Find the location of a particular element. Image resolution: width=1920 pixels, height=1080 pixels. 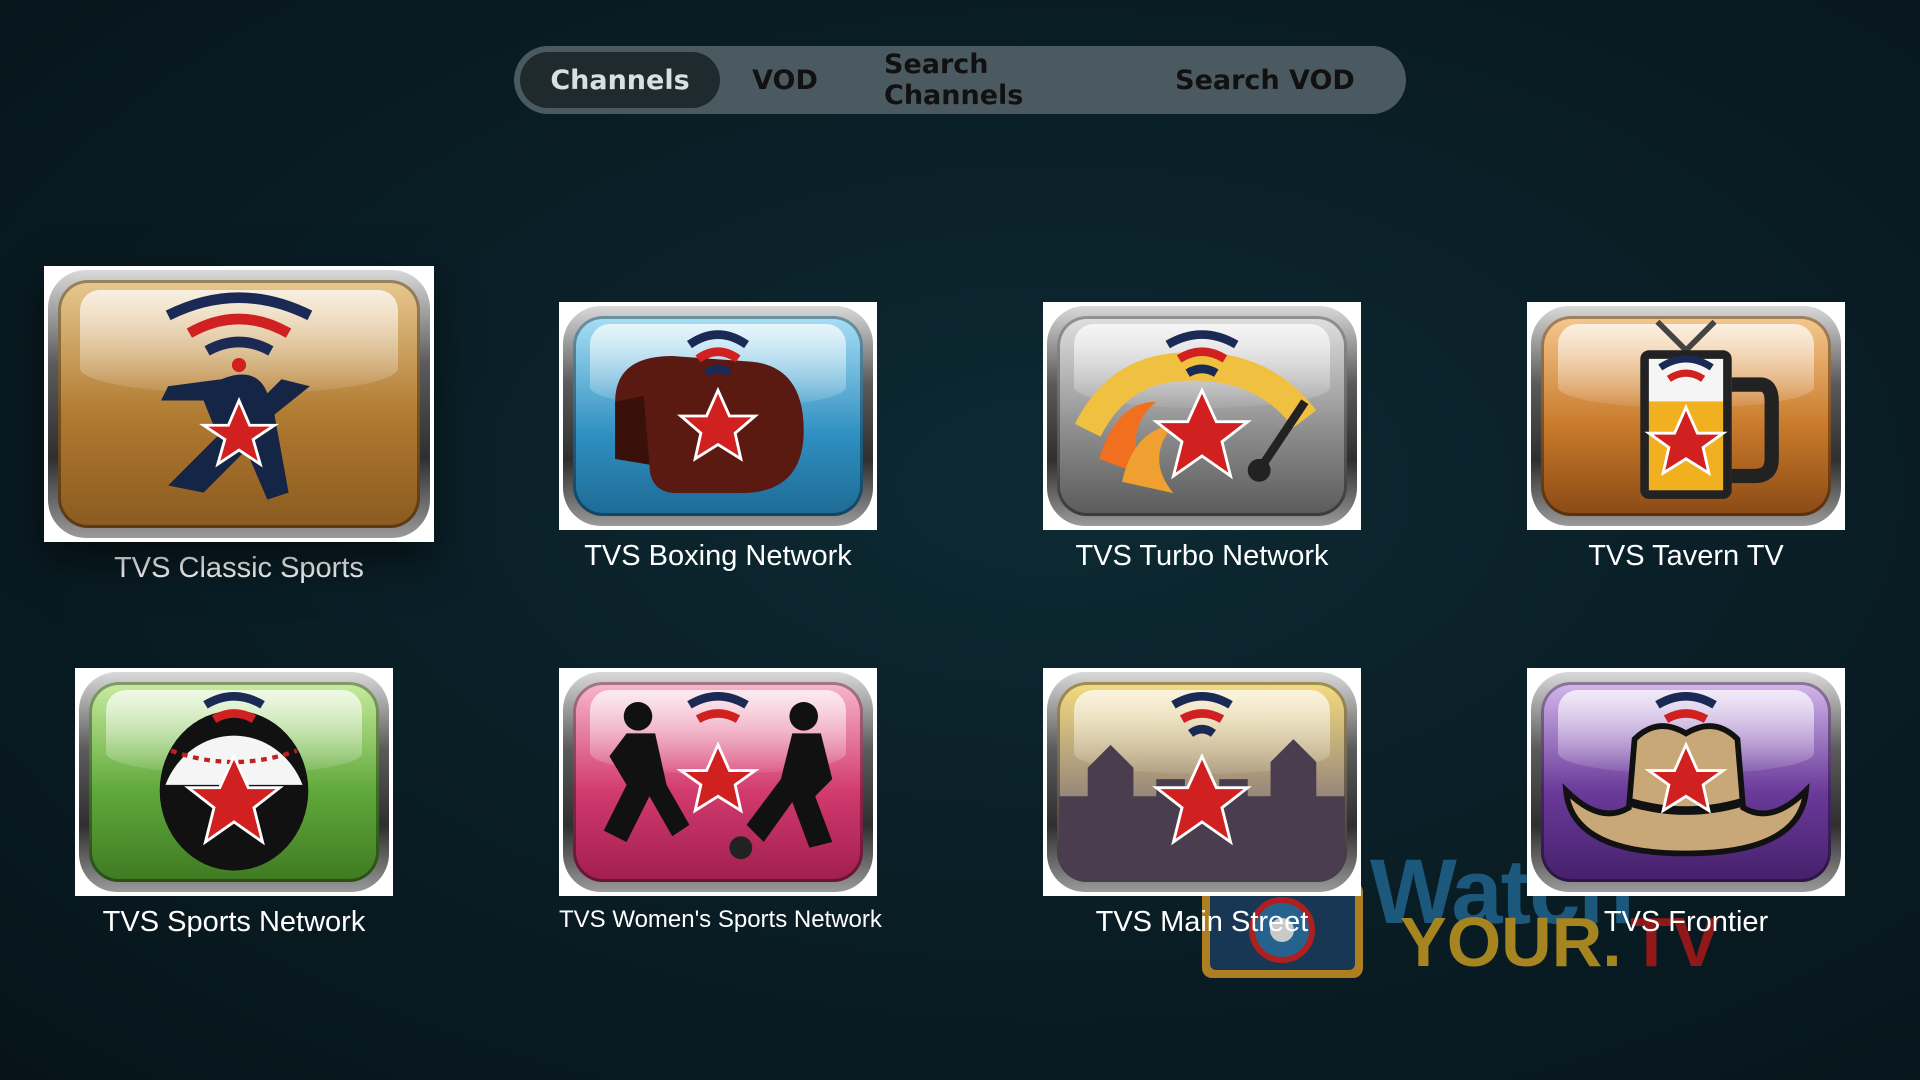

channel-label: TVS Main Street is located at coordinates (1202, 922).